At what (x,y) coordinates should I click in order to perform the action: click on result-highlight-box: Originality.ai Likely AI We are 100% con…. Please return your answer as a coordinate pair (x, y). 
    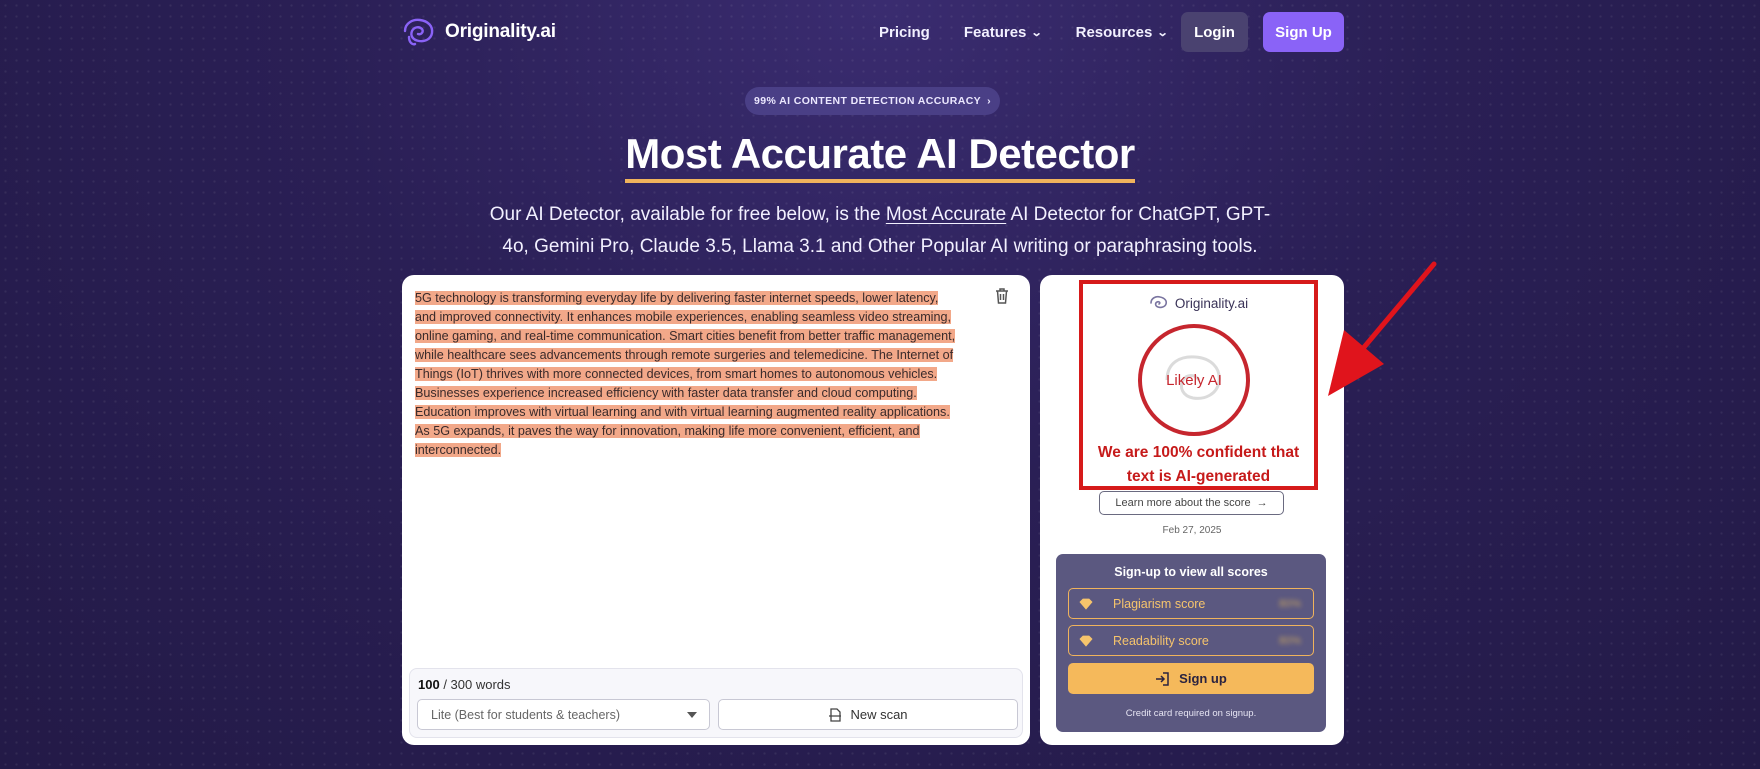
    Looking at the image, I should click on (1198, 385).